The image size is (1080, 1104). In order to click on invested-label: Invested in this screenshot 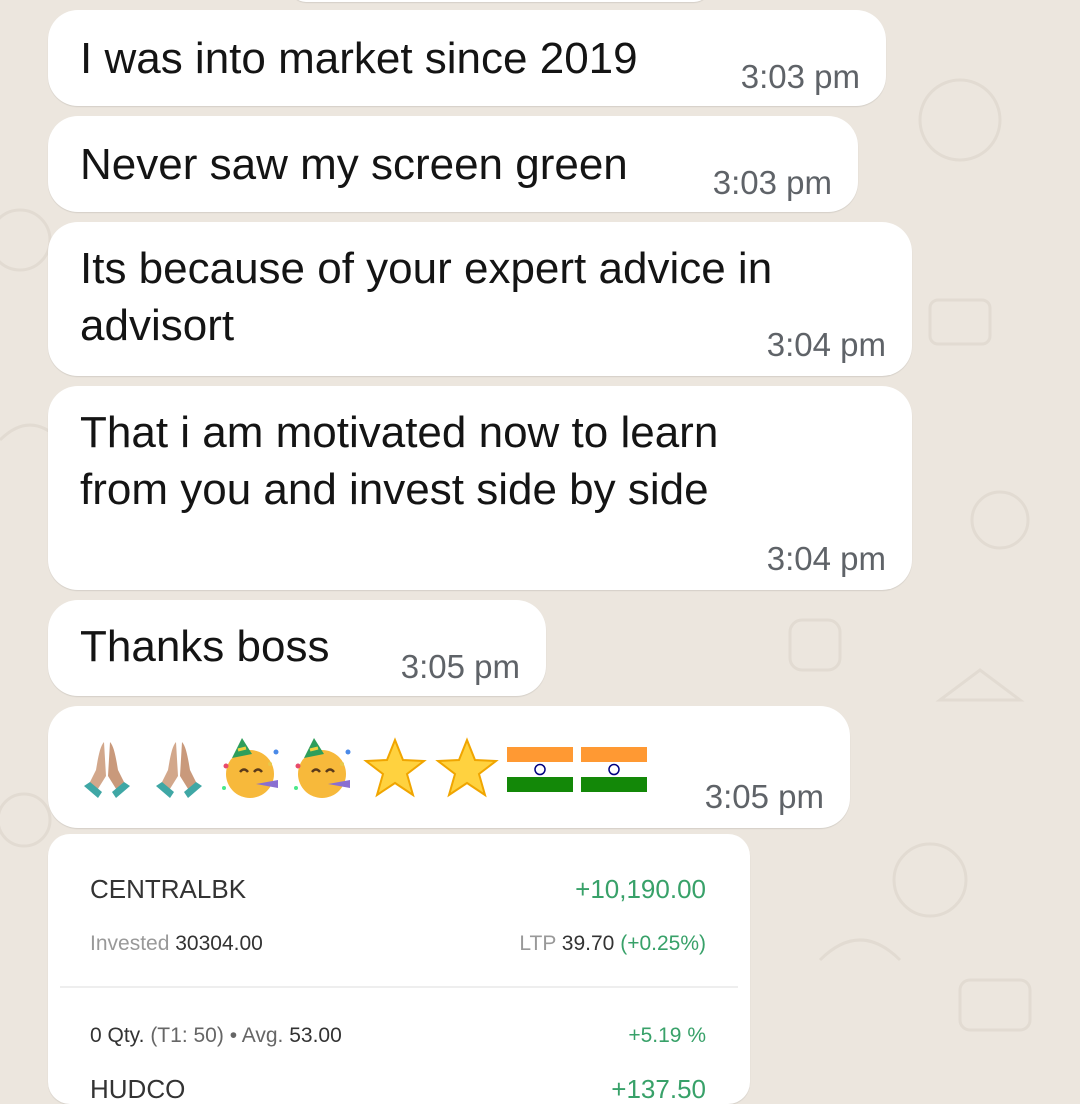, I will do `click(130, 943)`.